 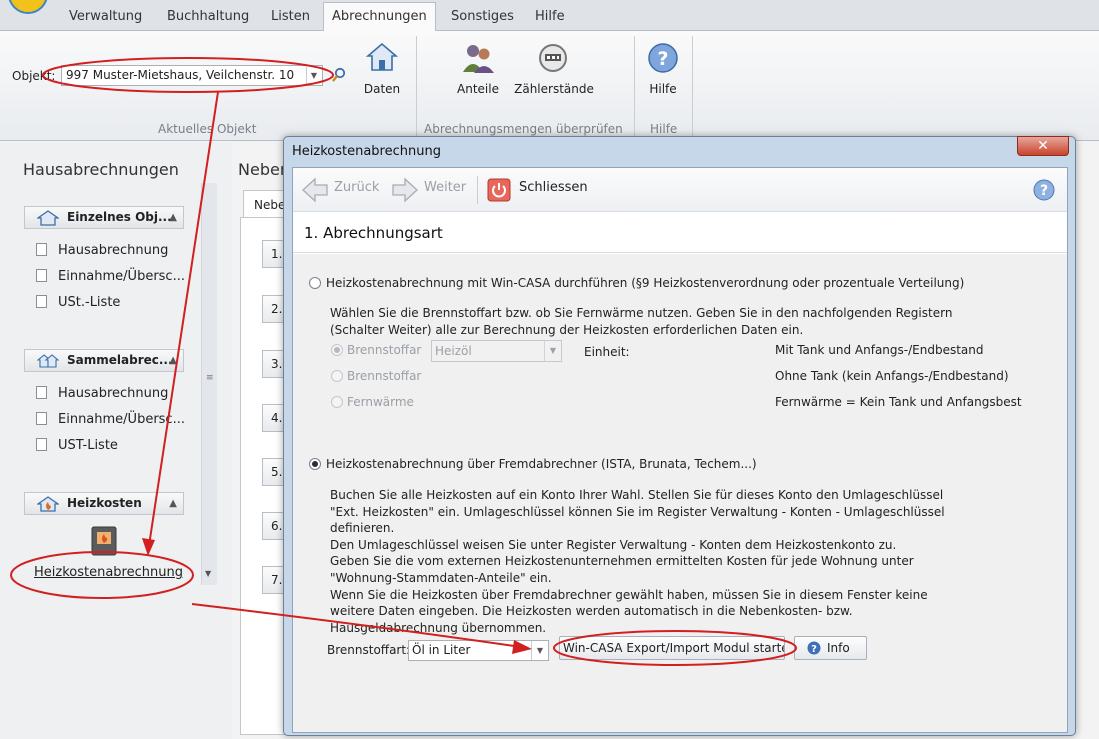 I want to click on nav-item-ust-liste-sammel: UST-Liste, so click(x=77, y=447).